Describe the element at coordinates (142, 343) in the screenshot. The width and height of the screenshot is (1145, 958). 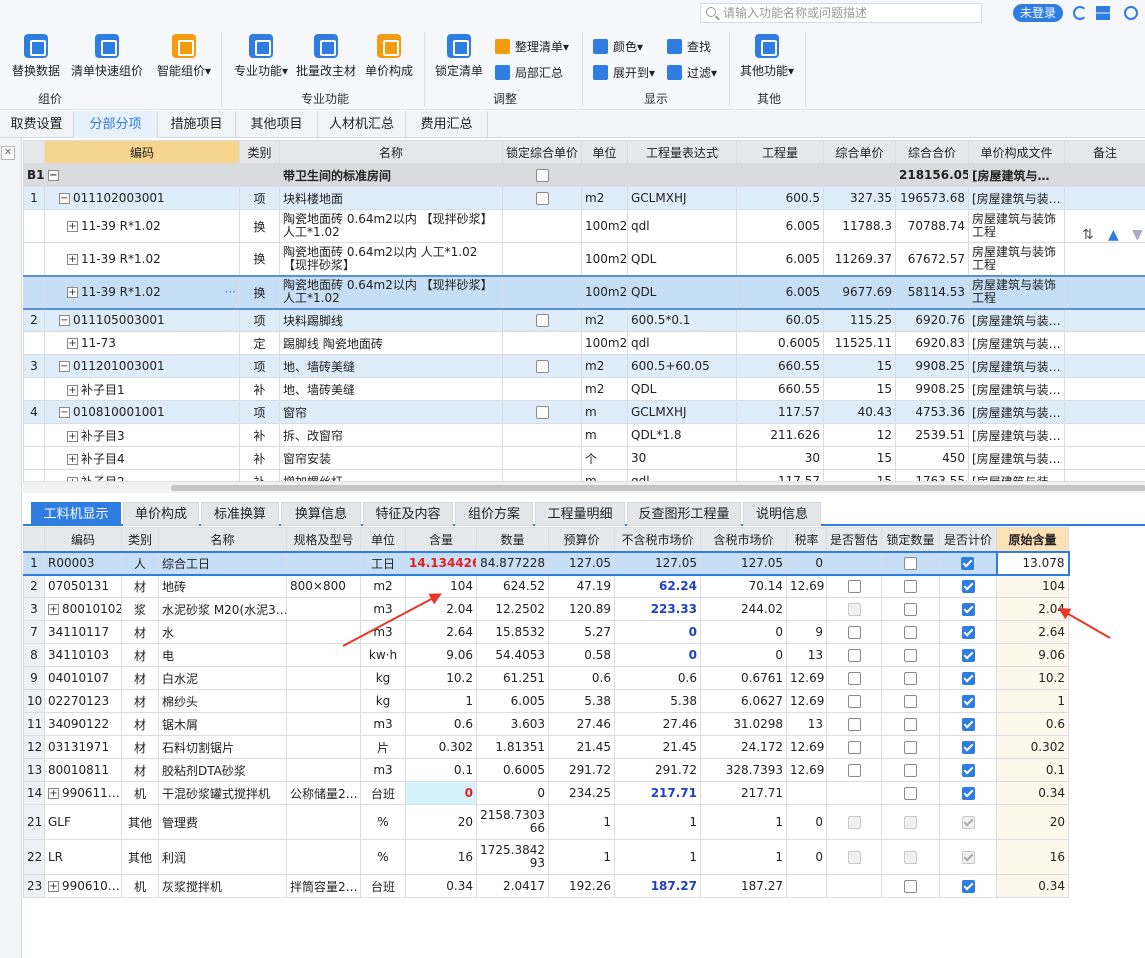
I see `item-code-cell: +11-73` at that location.